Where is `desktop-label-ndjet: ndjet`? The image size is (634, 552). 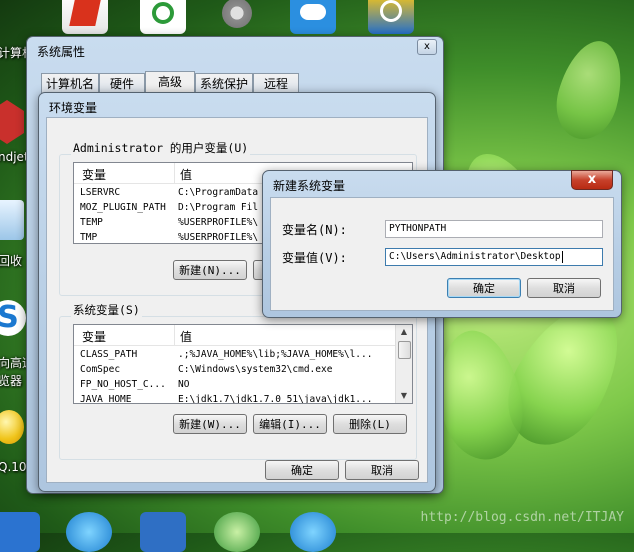 desktop-label-ndjet: ndjet is located at coordinates (14, 157).